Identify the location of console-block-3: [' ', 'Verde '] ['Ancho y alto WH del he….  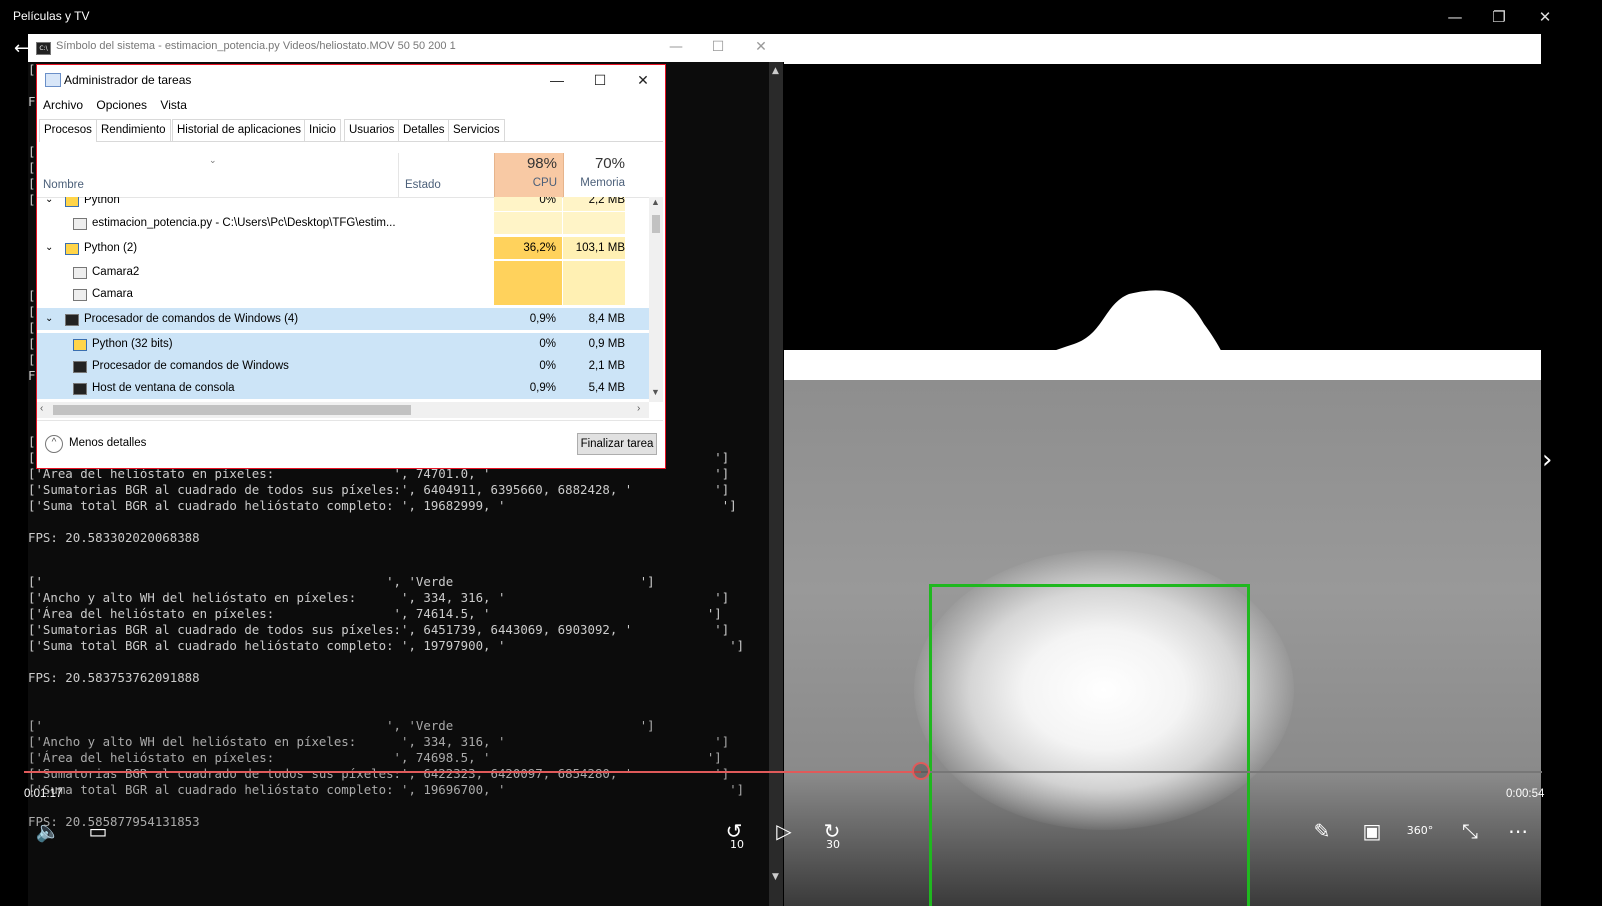
(386, 773).